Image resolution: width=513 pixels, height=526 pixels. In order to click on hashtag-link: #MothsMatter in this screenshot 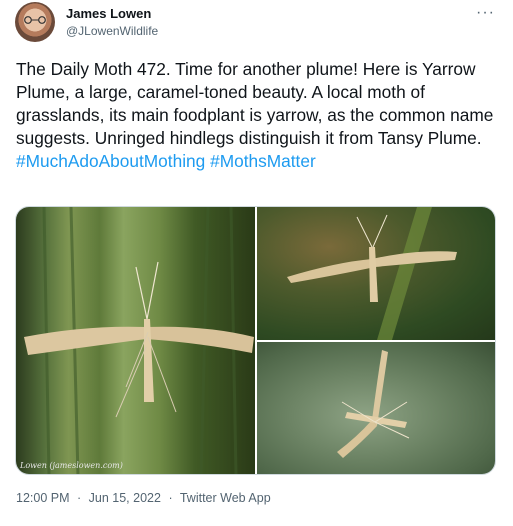, I will do `click(263, 161)`.